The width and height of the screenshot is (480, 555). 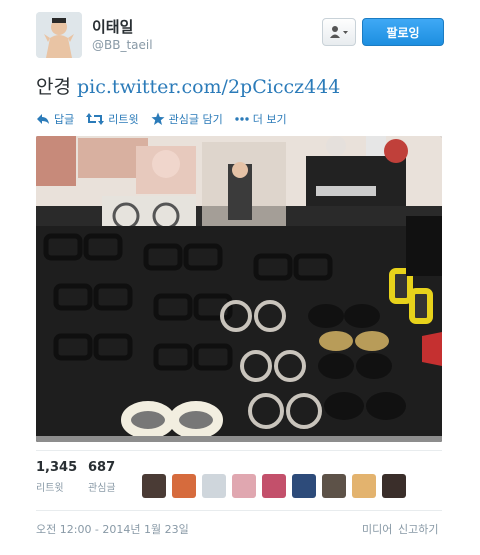 I want to click on stats-divider-top, so click(x=239, y=450).